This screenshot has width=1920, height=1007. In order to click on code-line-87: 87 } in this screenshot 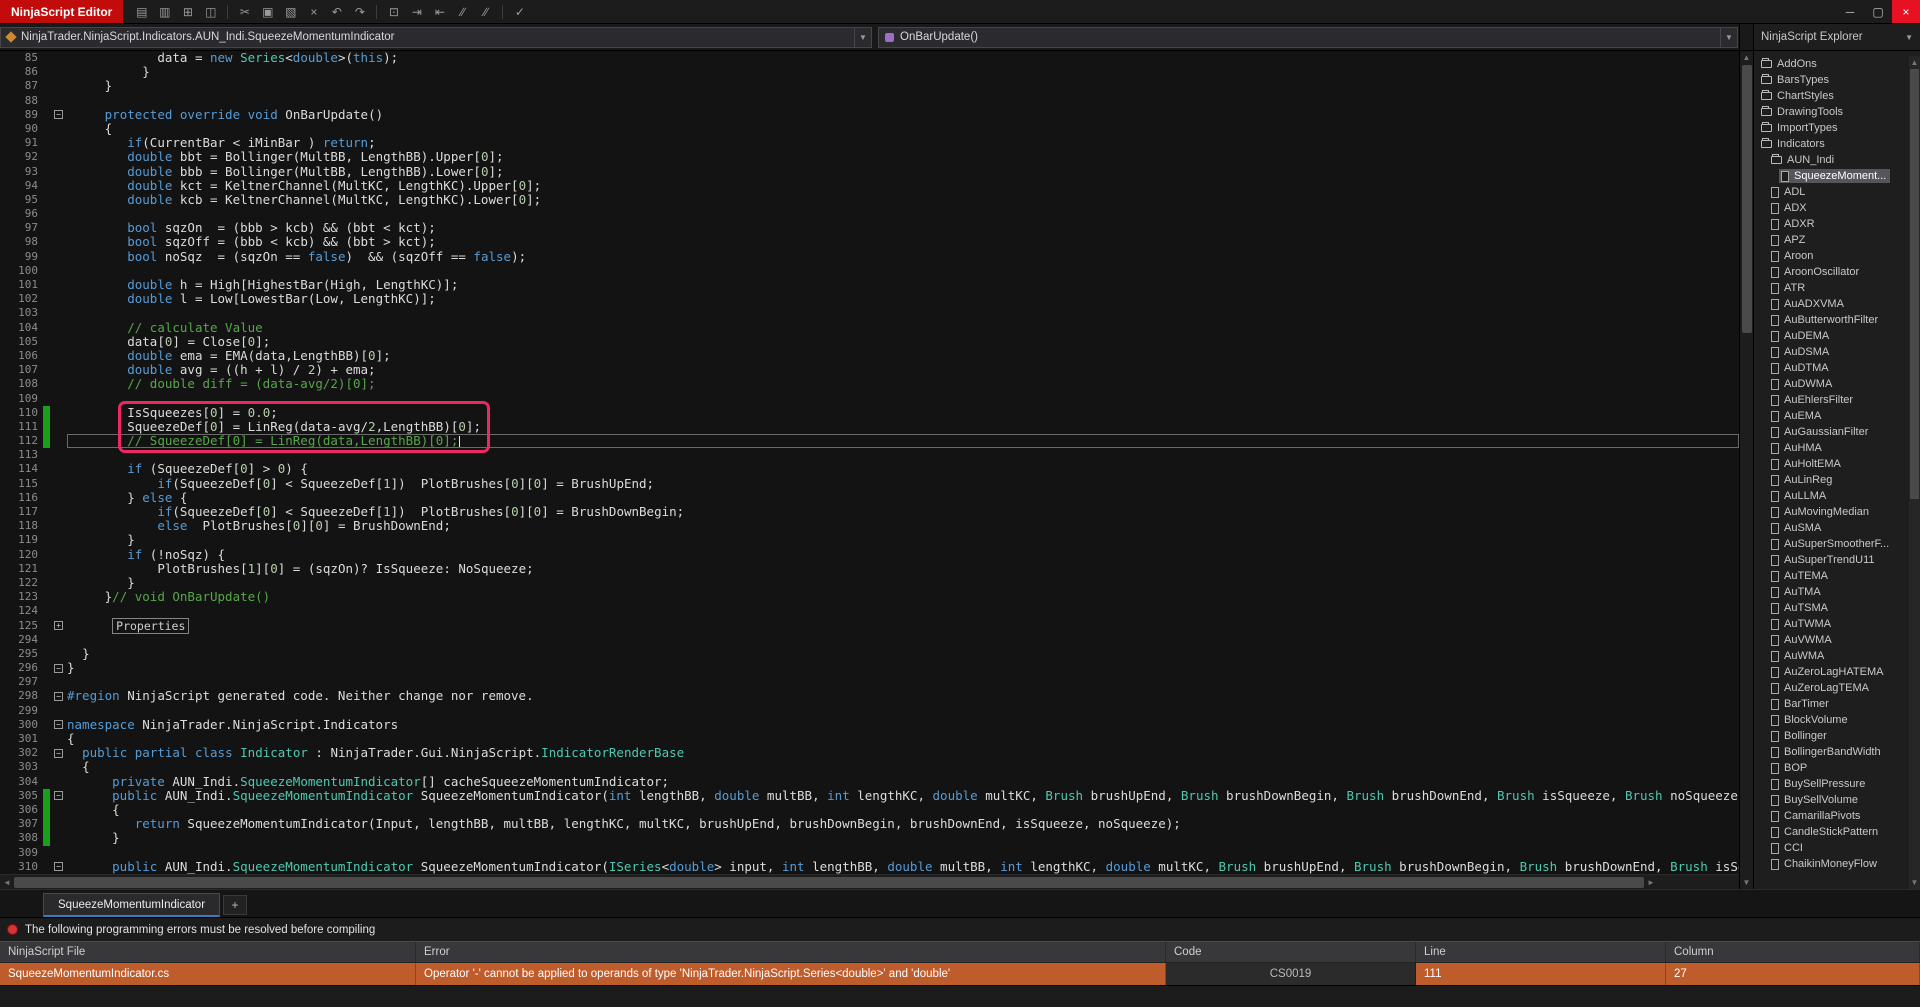, I will do `click(869, 86)`.